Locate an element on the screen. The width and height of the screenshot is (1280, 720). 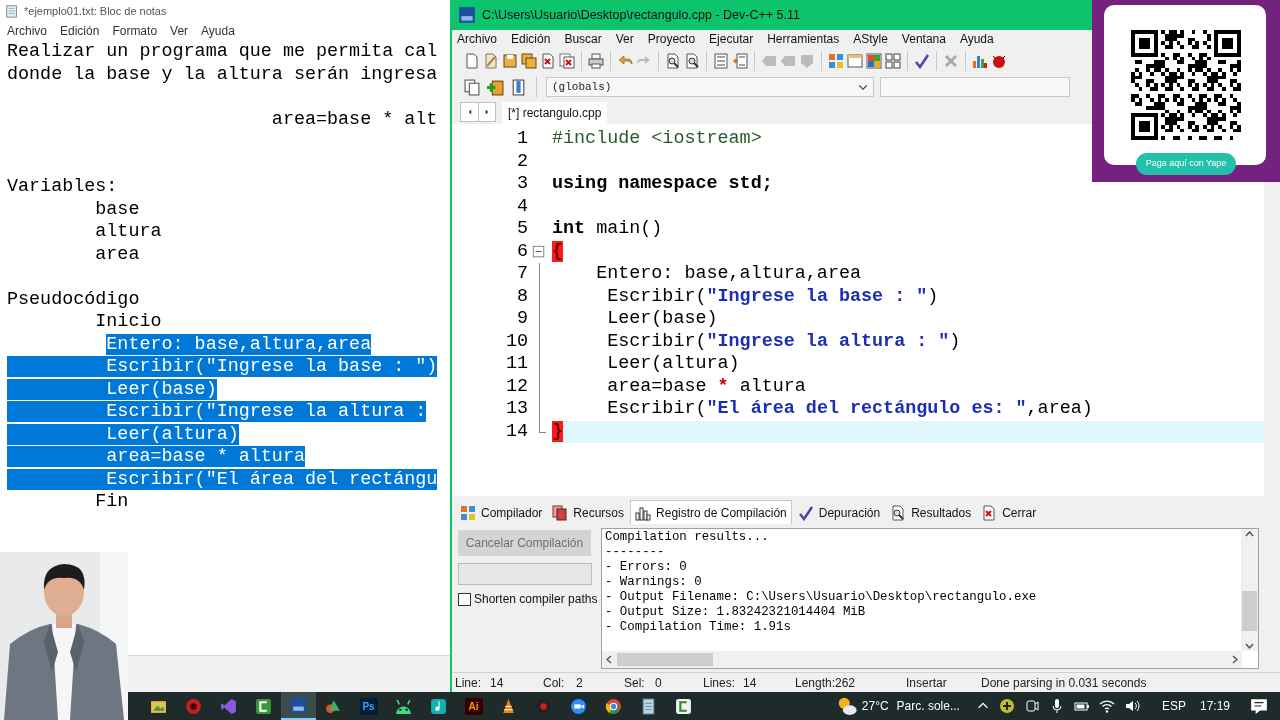
language-indicator: ESP is located at coordinates (1173, 706).